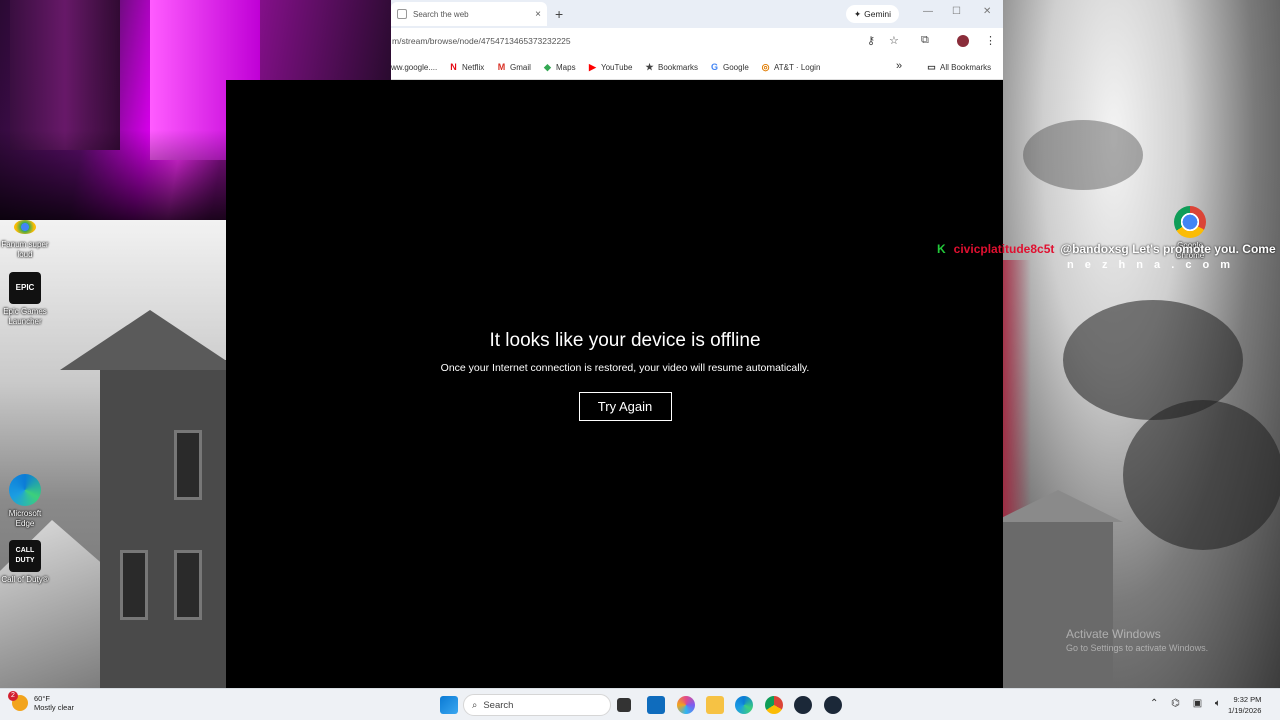 Image resolution: width=1280 pixels, height=720 pixels. I want to click on call-of-duty-icon: CALL DUTY, so click(25, 556).